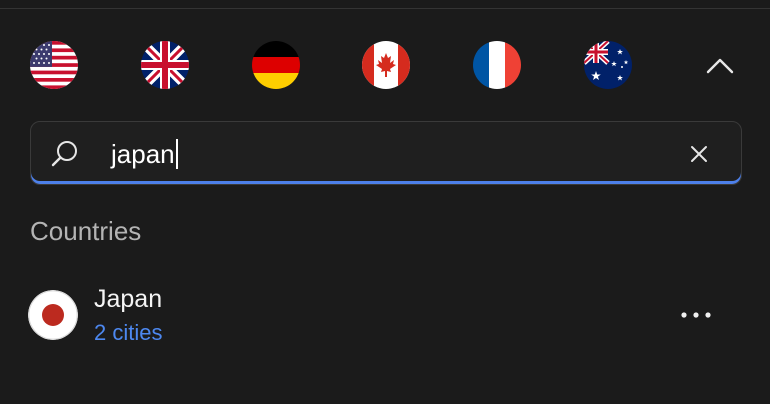 The height and width of the screenshot is (404, 770). I want to click on canada-flag-icon, so click(386, 65).